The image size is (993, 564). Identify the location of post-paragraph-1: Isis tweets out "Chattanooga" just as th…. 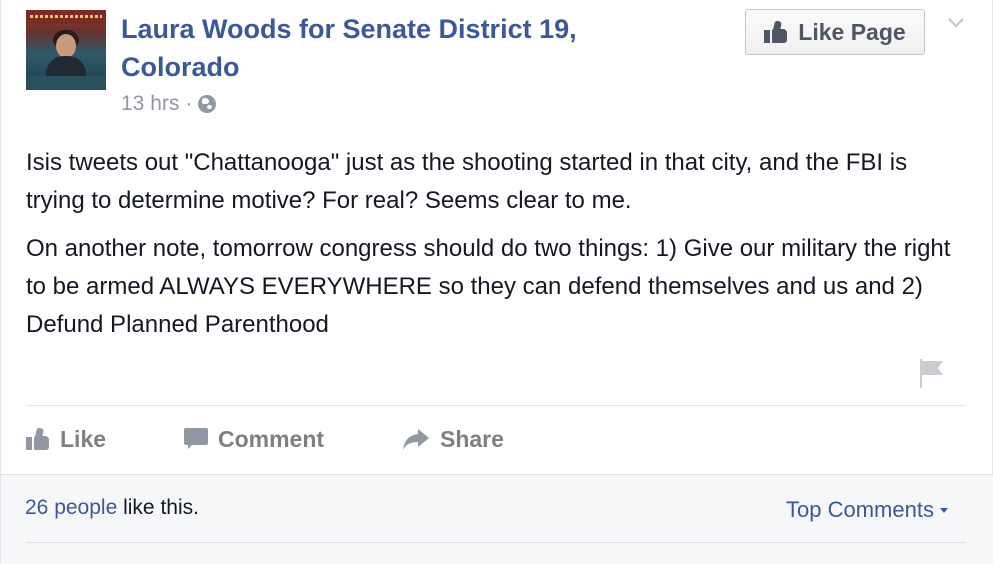
(467, 181).